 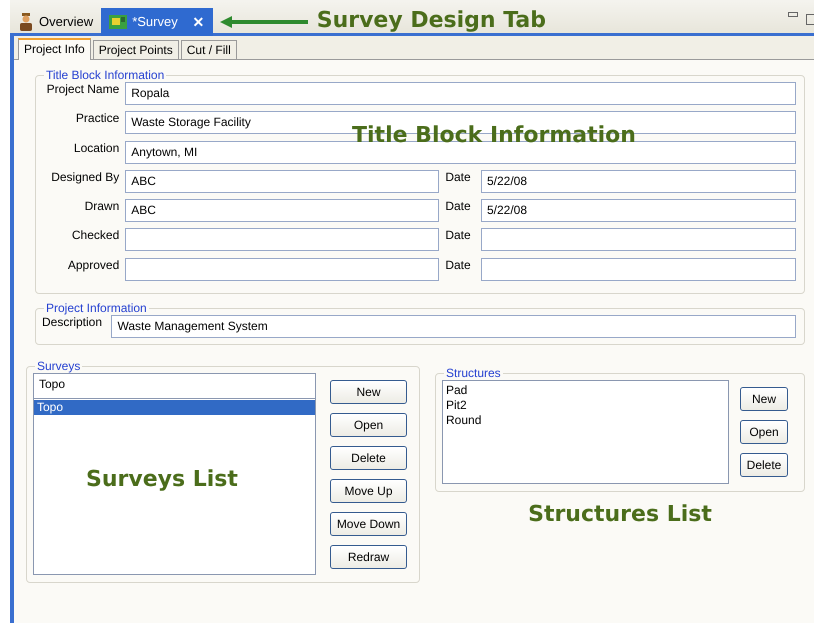 I want to click on field-label: Approved, so click(x=93, y=266).